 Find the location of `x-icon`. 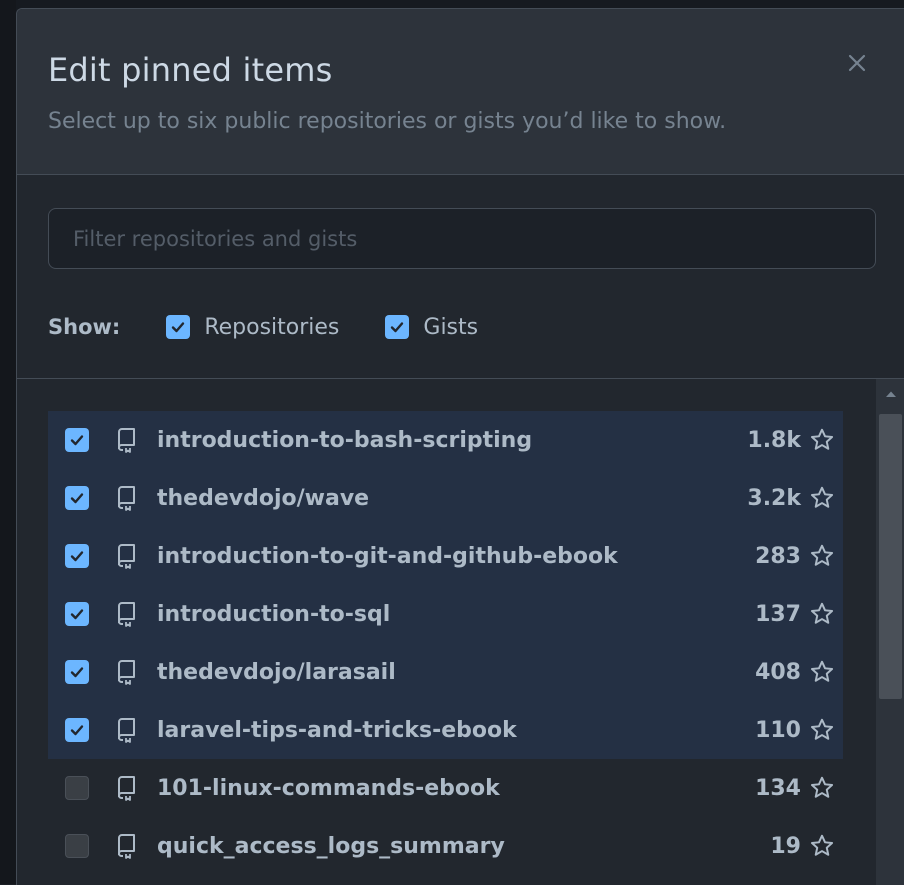

x-icon is located at coordinates (857, 63).